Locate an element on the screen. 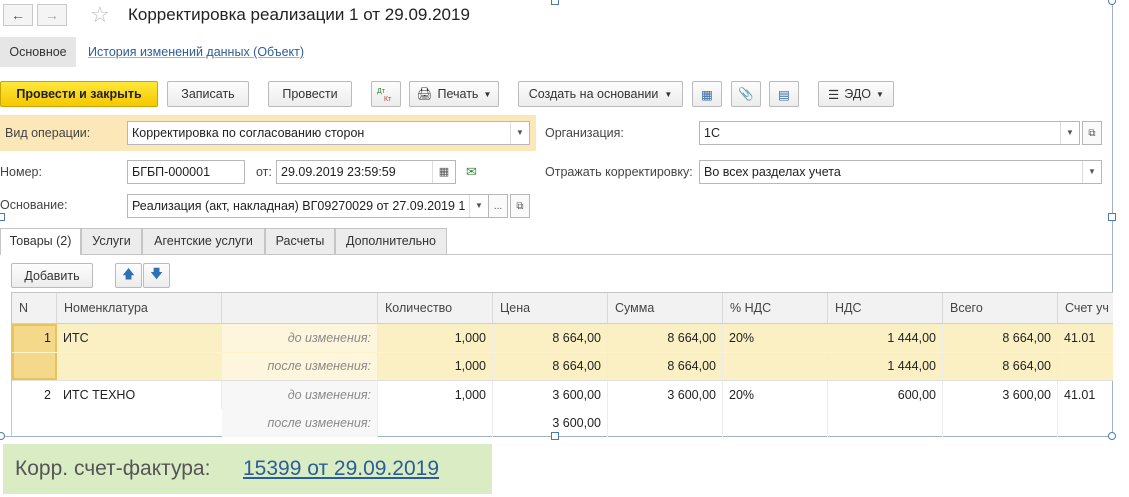 This screenshot has width=1129, height=497. calendar-icon: ▦ is located at coordinates (443, 172).